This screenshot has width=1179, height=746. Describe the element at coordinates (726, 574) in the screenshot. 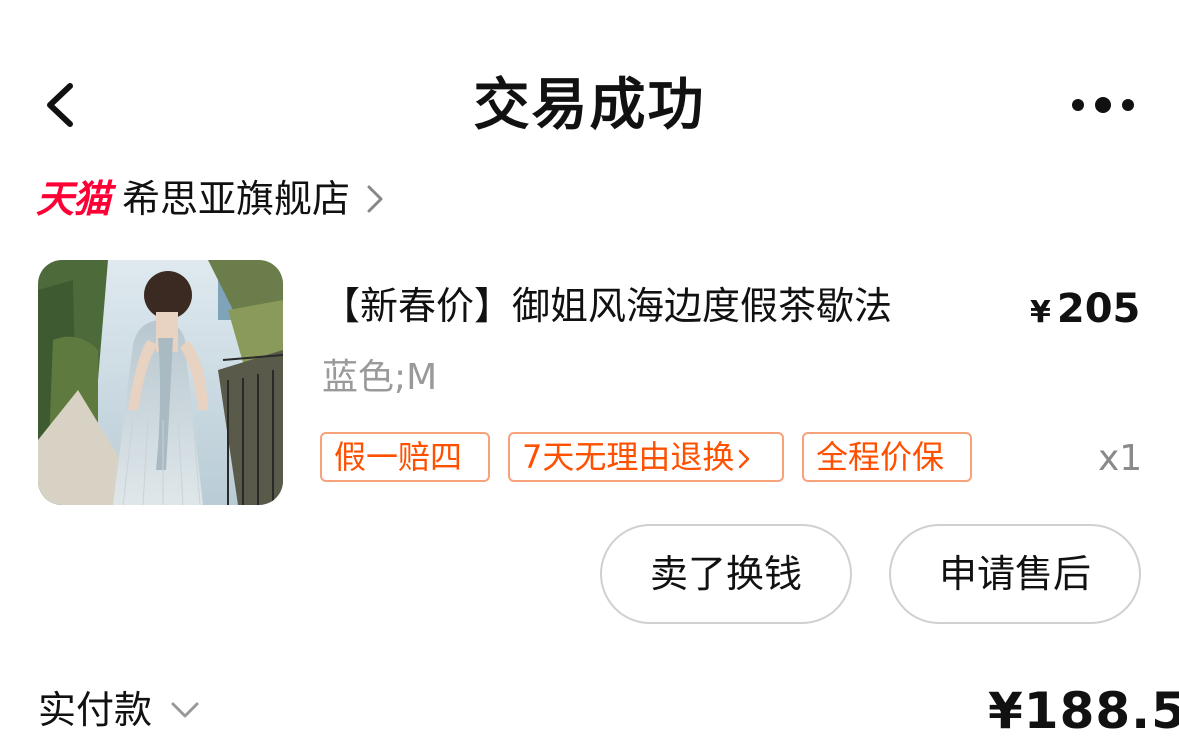

I see `sell-button: 卖了换钱` at that location.